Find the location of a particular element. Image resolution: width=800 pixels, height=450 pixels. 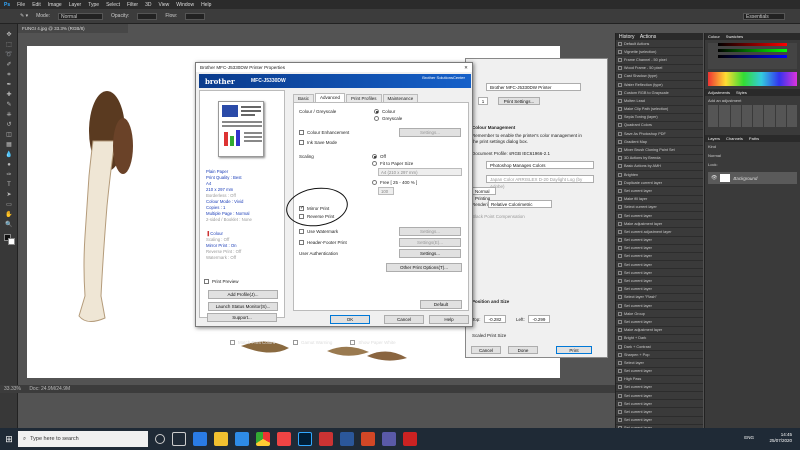

gradient-tool-icon: ▦ is located at coordinates (9, 145).